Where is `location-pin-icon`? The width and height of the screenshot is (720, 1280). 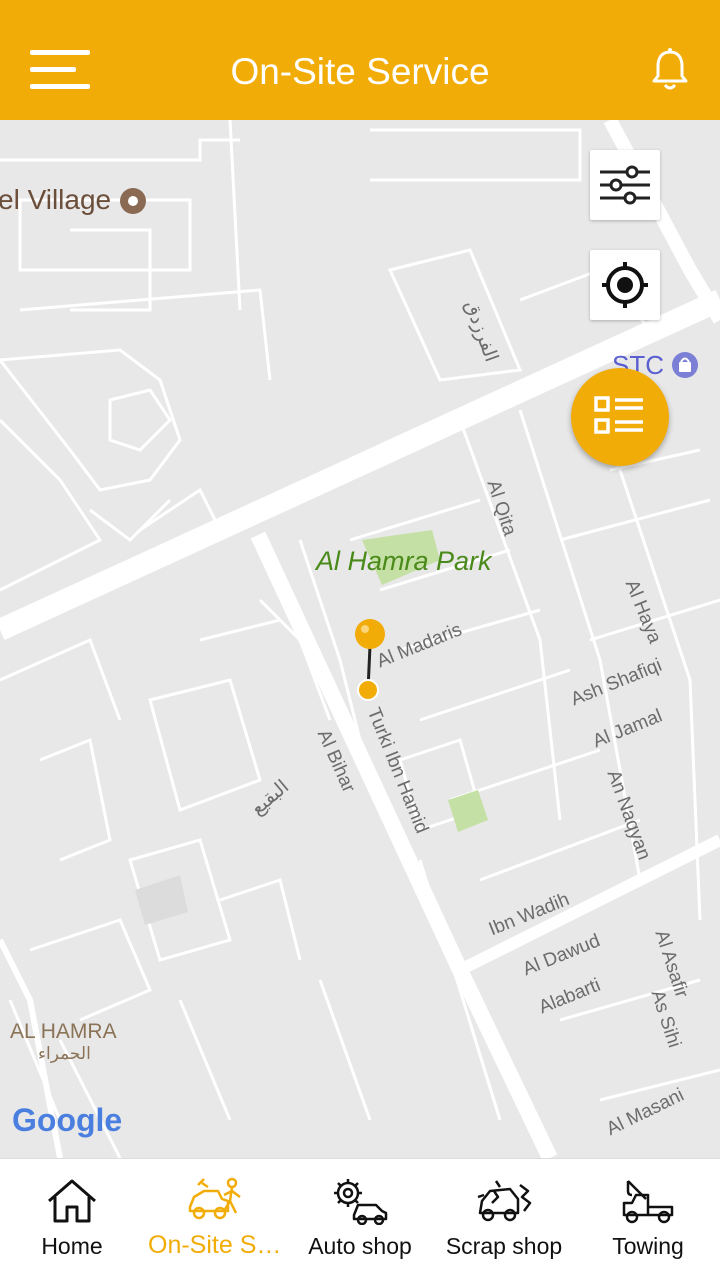 location-pin-icon is located at coordinates (370, 661).